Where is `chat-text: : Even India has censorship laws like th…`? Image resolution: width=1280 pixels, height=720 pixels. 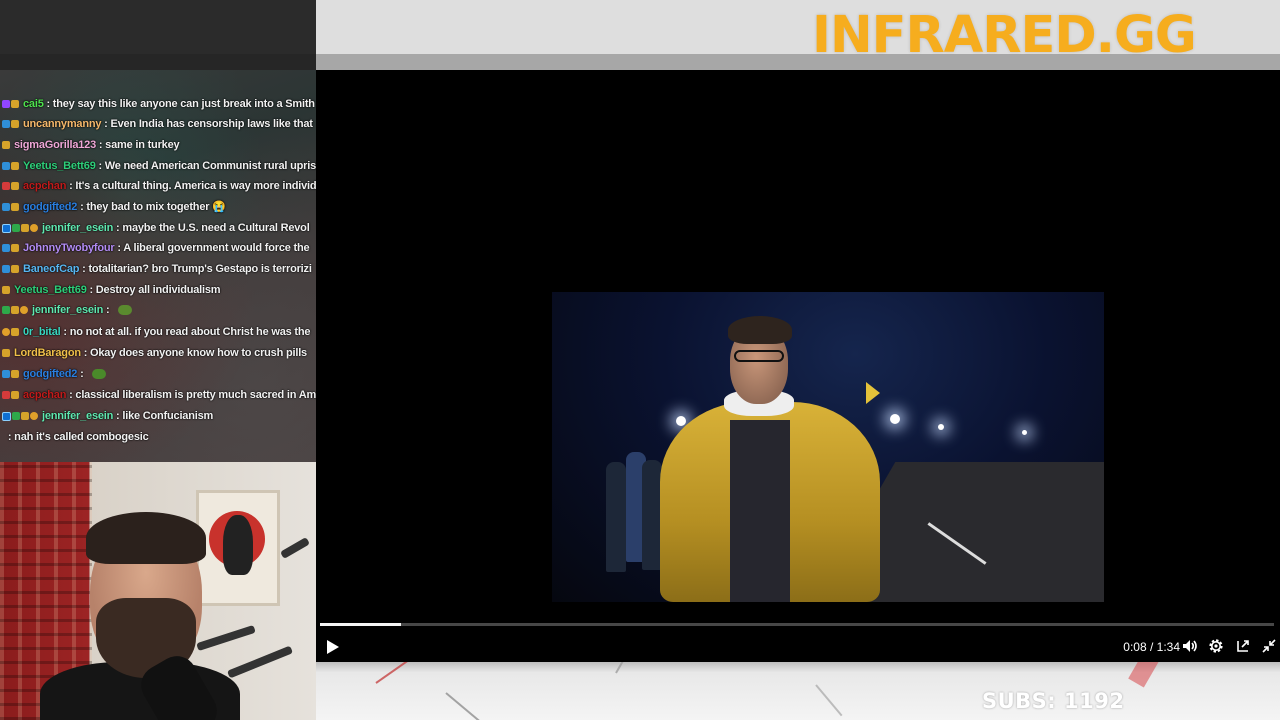
chat-text: : Even India has censorship laws like th… is located at coordinates (207, 124).